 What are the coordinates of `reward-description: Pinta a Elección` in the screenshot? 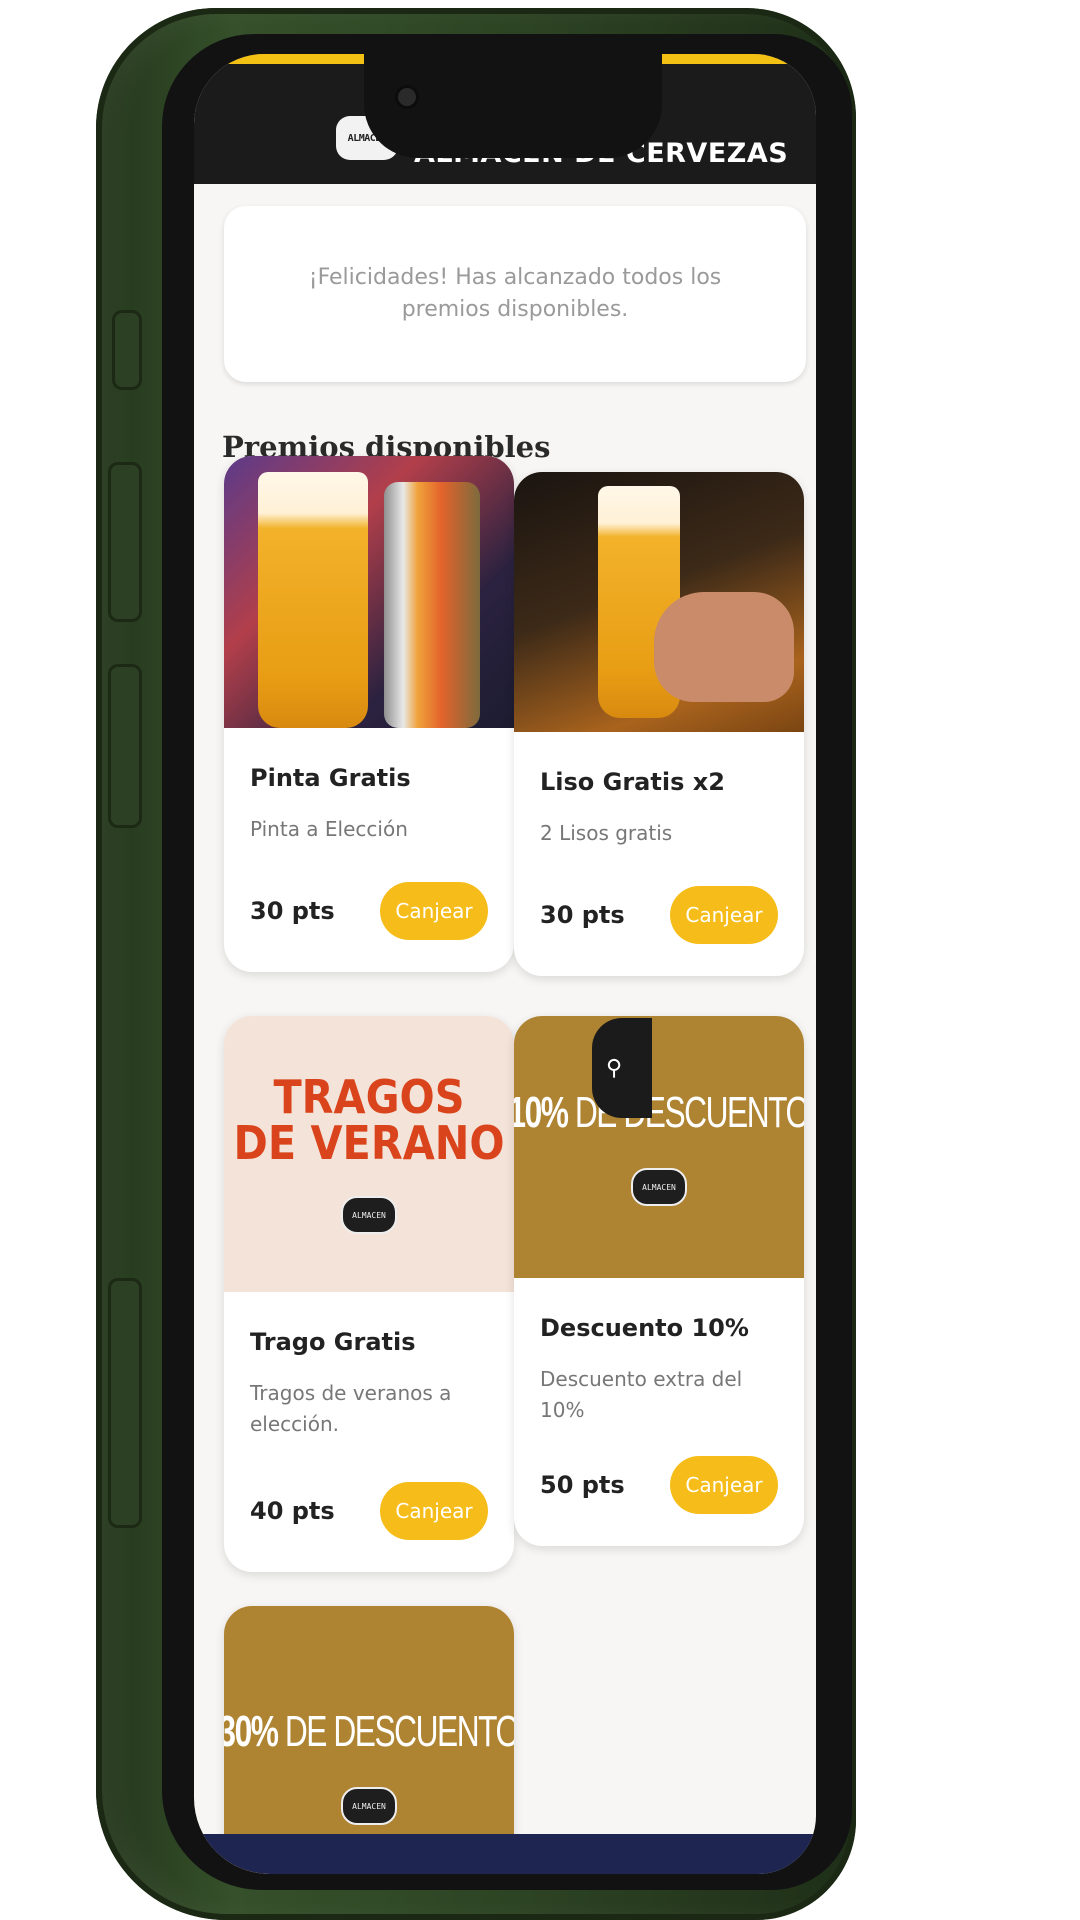 It's located at (329, 829).